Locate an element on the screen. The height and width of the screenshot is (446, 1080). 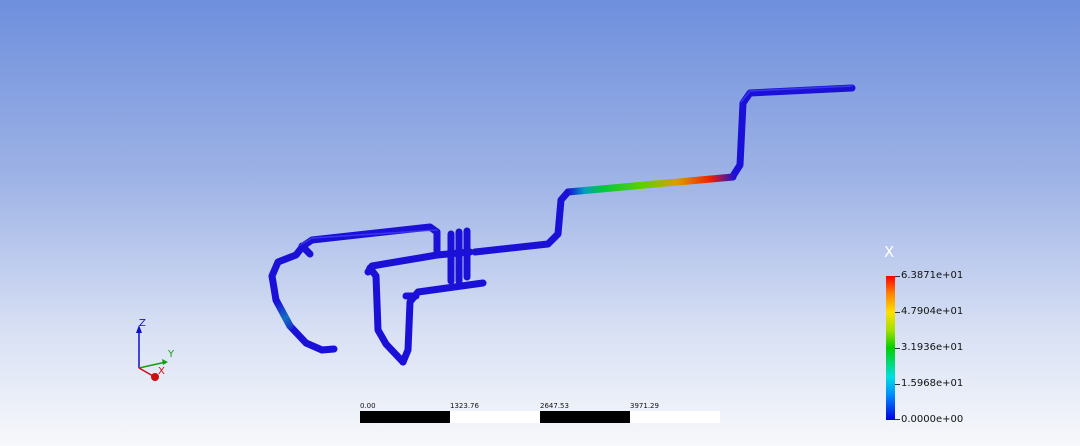
legend-title: X is located at coordinates (889, 252).